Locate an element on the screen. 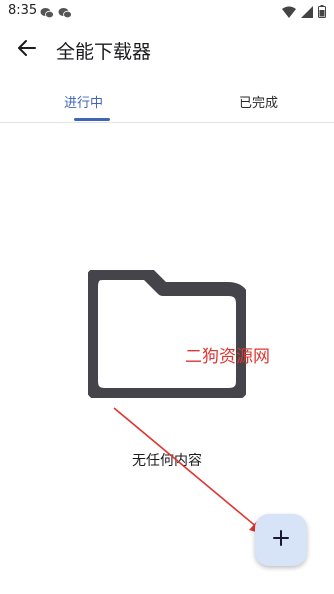 This screenshot has height=594, width=334. status-bar: 8:35 is located at coordinates (167, 12).